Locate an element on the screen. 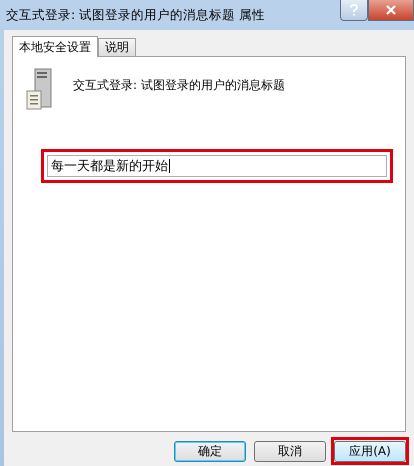 The image size is (414, 466). text-field: 每一天都是新的开始 is located at coordinates (217, 166).